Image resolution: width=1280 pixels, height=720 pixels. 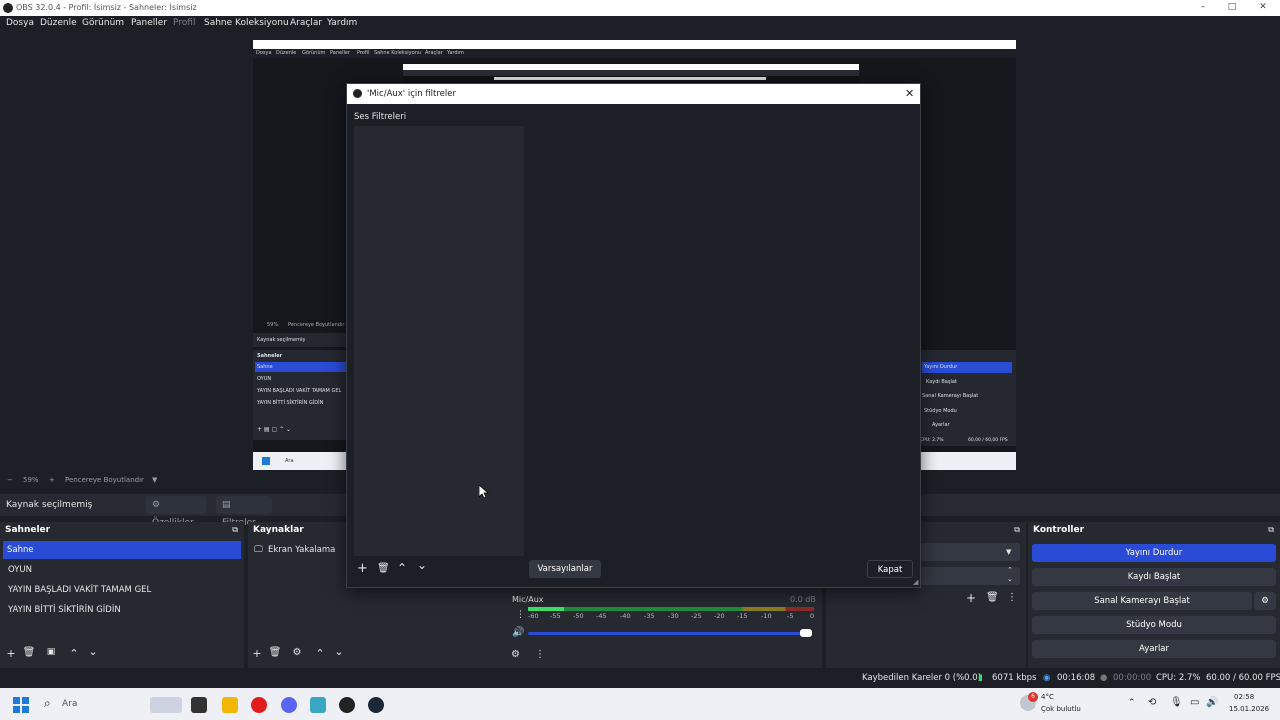 What do you see at coordinates (565, 569) in the screenshot?
I see `defaults-button: Varsayılanlar` at bounding box center [565, 569].